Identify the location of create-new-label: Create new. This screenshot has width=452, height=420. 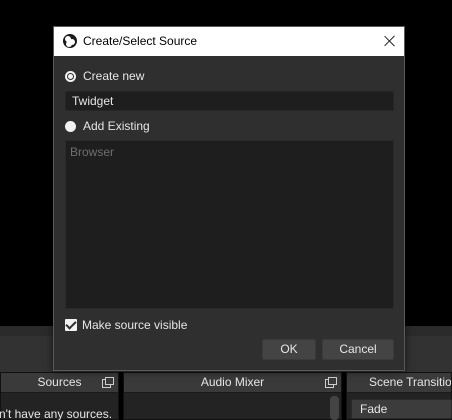
(114, 76).